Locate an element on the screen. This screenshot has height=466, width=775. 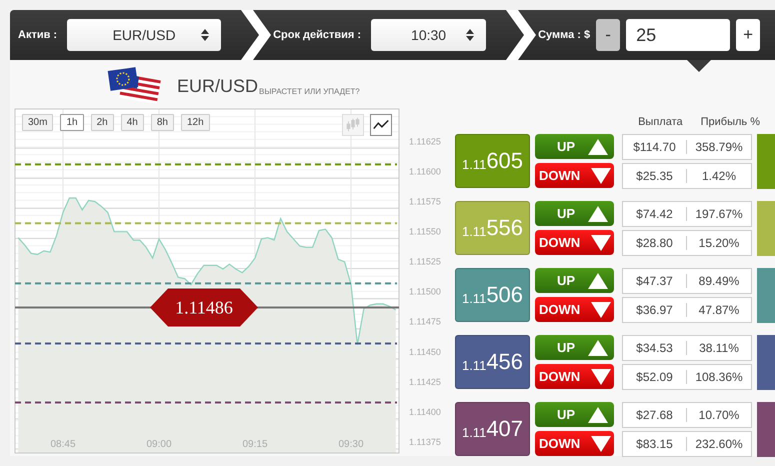
payout-value: $28.80 is located at coordinates (655, 243).